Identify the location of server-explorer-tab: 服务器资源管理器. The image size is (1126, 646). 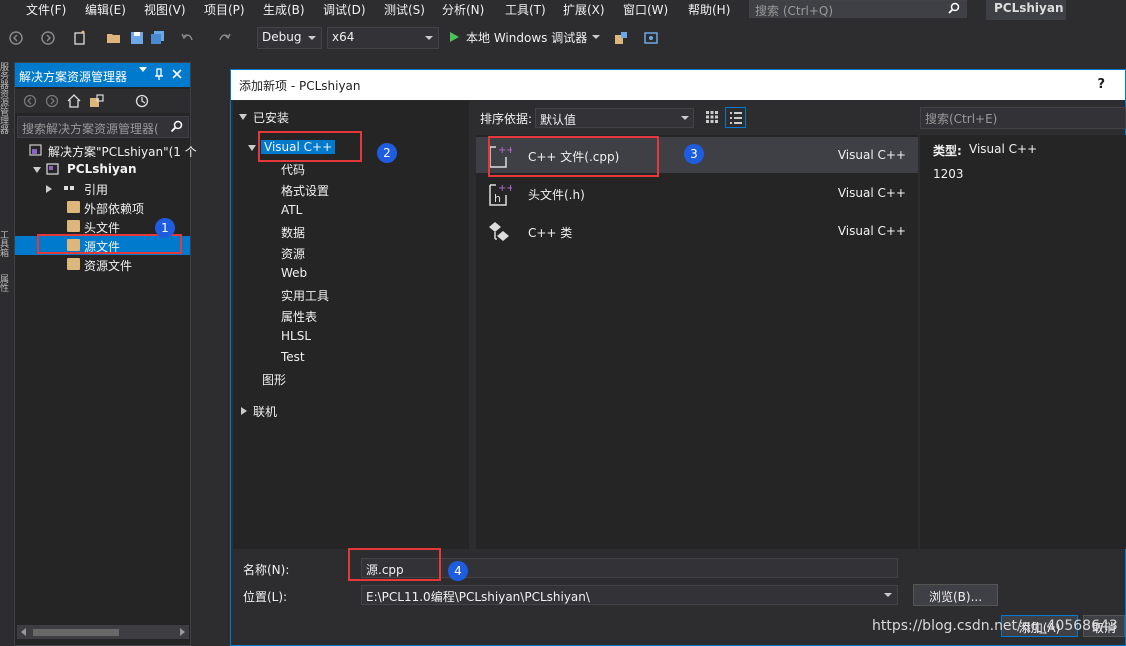
(6, 100).